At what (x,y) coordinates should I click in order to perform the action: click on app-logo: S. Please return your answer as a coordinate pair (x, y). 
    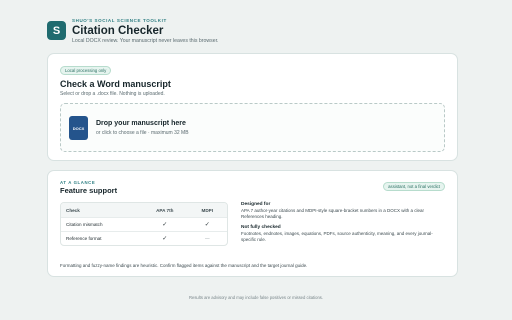
    Looking at the image, I should click on (56, 30).